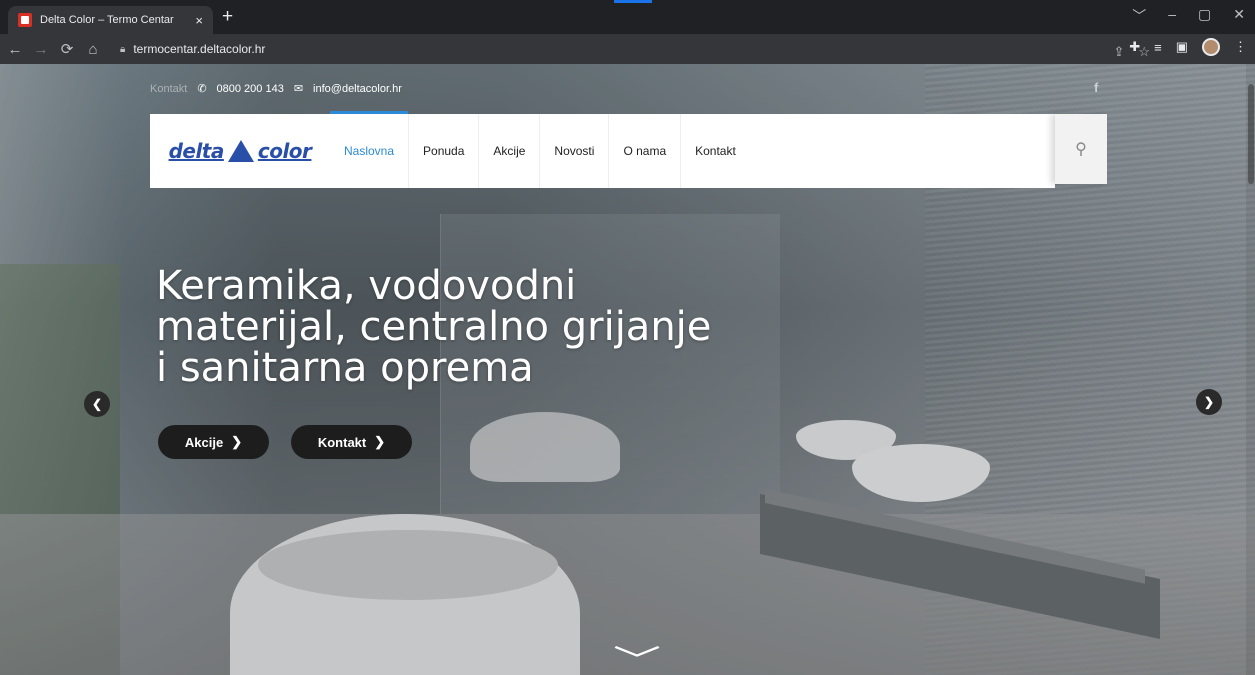 This screenshot has width=1255, height=675. I want to click on nav-item-kontakt: Kontakt, so click(715, 151).